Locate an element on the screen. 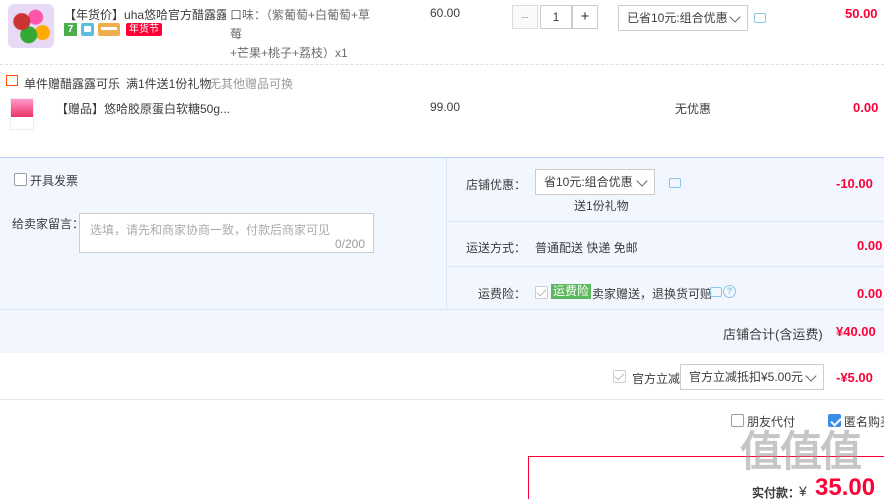 The image size is (884, 499). item-row-2: 【赠品】悠哈胶原蛋白软糖50g... 99.00 无优惠 0.00 is located at coordinates (442, 123).